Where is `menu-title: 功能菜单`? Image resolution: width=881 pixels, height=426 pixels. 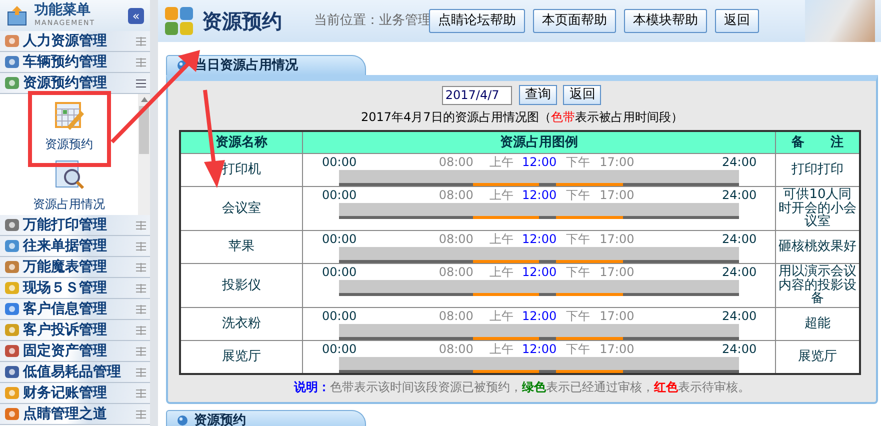 menu-title: 功能菜单 is located at coordinates (63, 10).